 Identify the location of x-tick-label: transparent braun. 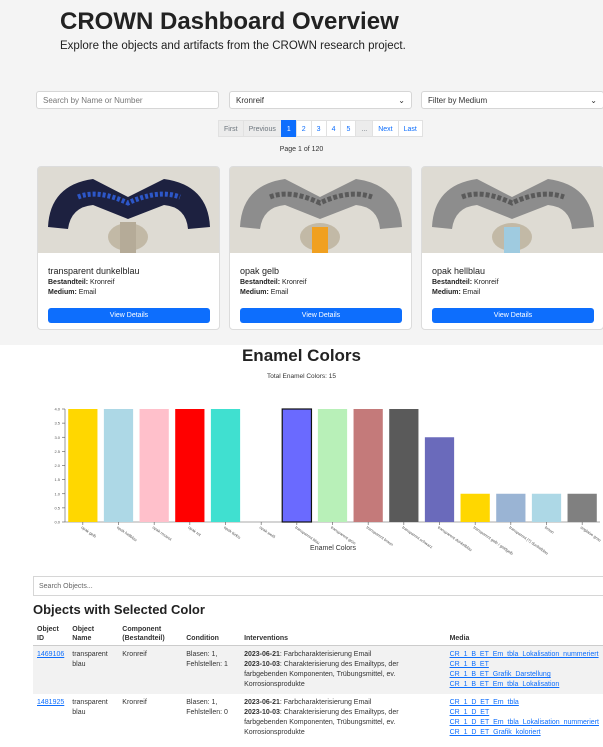
(380, 536).